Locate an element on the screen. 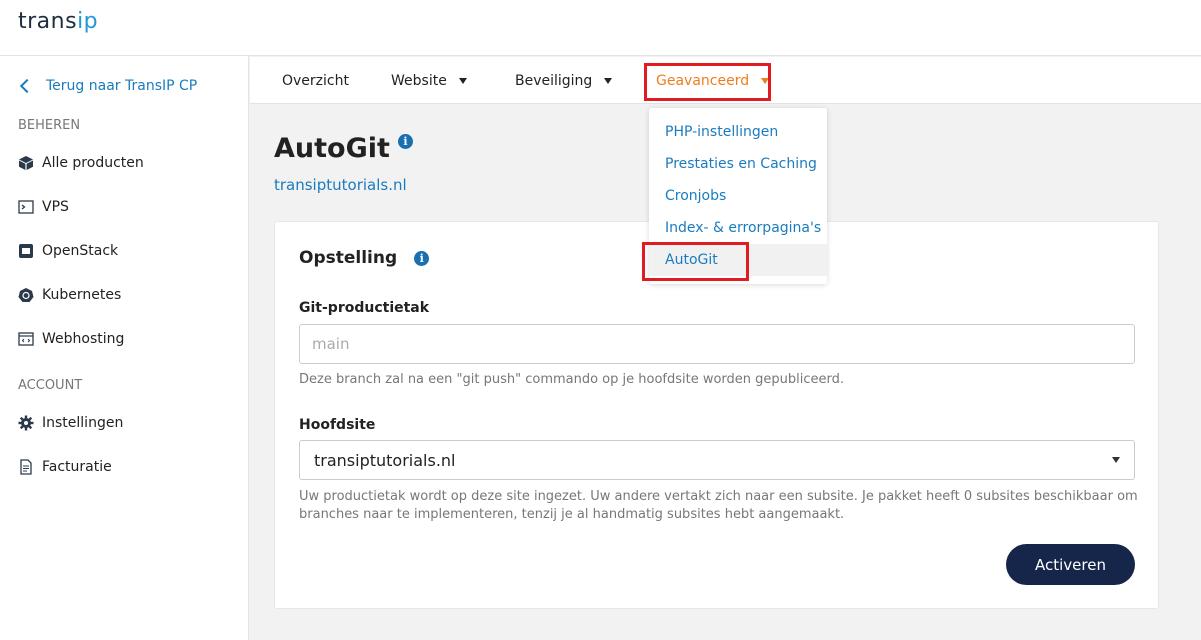 Image resolution: width=1201 pixels, height=640 pixels. sidebar-item-alle-producten: Alle producten is located at coordinates (81, 163).